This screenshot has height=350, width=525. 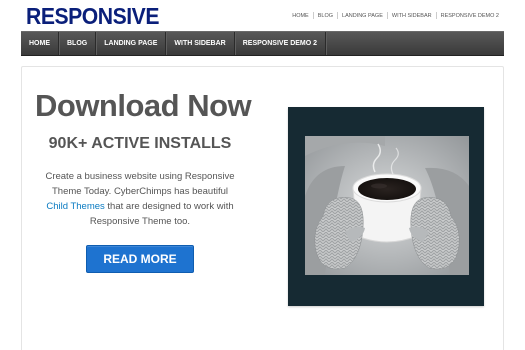 What do you see at coordinates (140, 143) in the screenshot?
I see `hero-subtitle: 90K+ ACTIVE INSTALLS` at bounding box center [140, 143].